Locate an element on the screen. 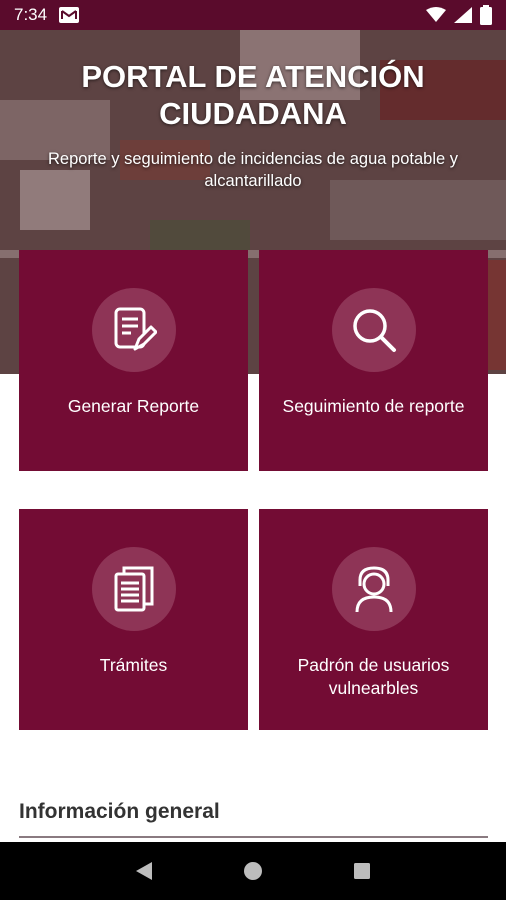 The height and width of the screenshot is (900, 506). status-bar: 7:34 is located at coordinates (253, 15).